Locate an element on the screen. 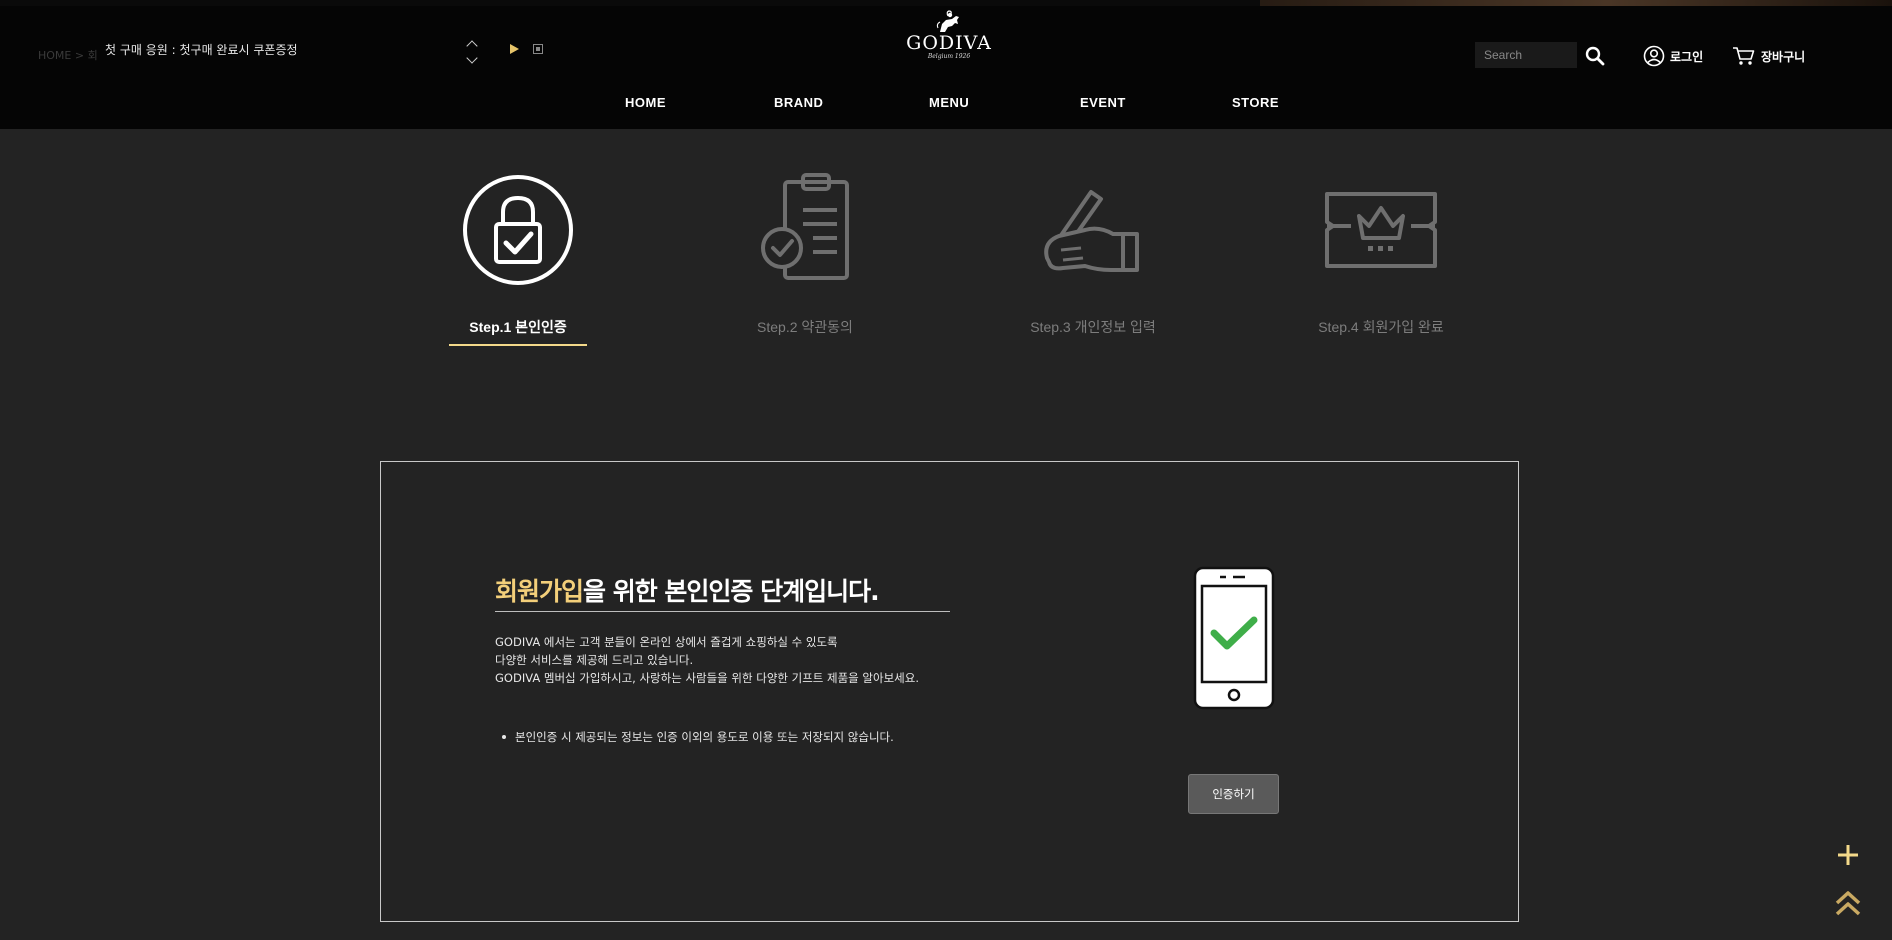 This screenshot has height=940, width=1892. step-1: Step.1 본인인증 is located at coordinates (518, 253).